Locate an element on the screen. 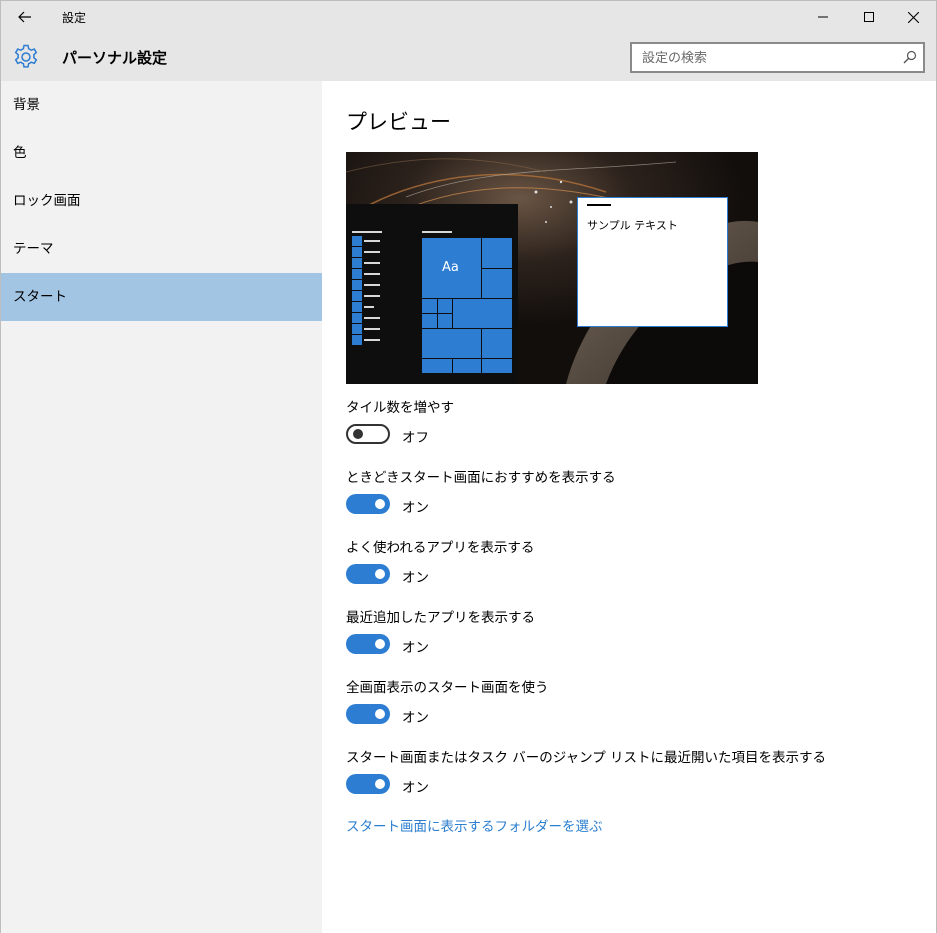  setting-most-used-label: よく使われるアプリを表示する is located at coordinates (440, 548).